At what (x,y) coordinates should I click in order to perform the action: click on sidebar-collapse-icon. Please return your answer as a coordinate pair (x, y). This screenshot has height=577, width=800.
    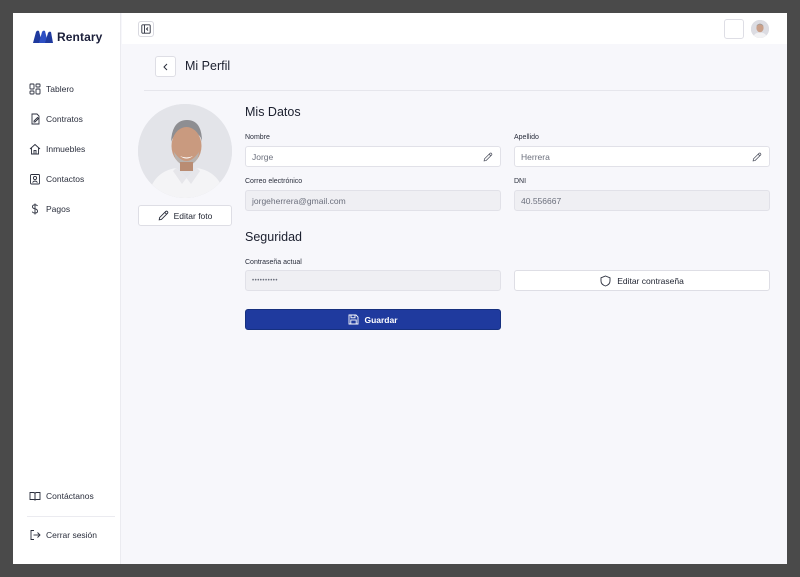
    Looking at the image, I should click on (146, 29).